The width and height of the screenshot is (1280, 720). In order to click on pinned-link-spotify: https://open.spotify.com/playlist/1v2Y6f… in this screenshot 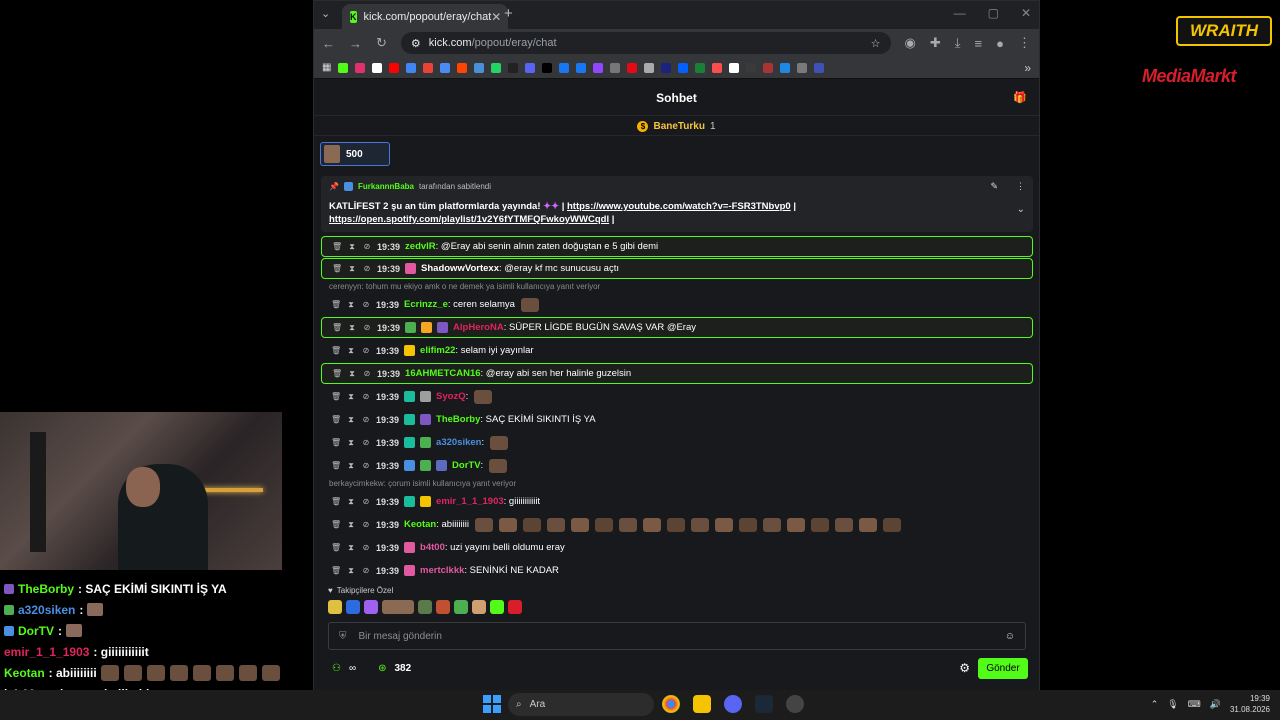, I will do `click(469, 219)`.